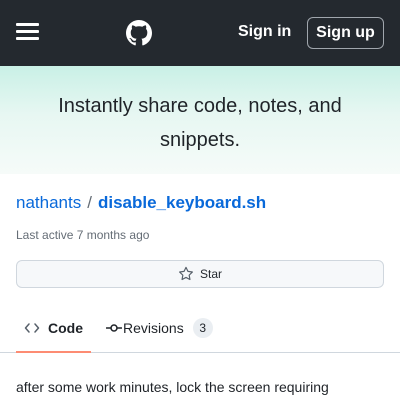 Image resolution: width=400 pixels, height=400 pixels. I want to click on code-icon, so click(32, 328).